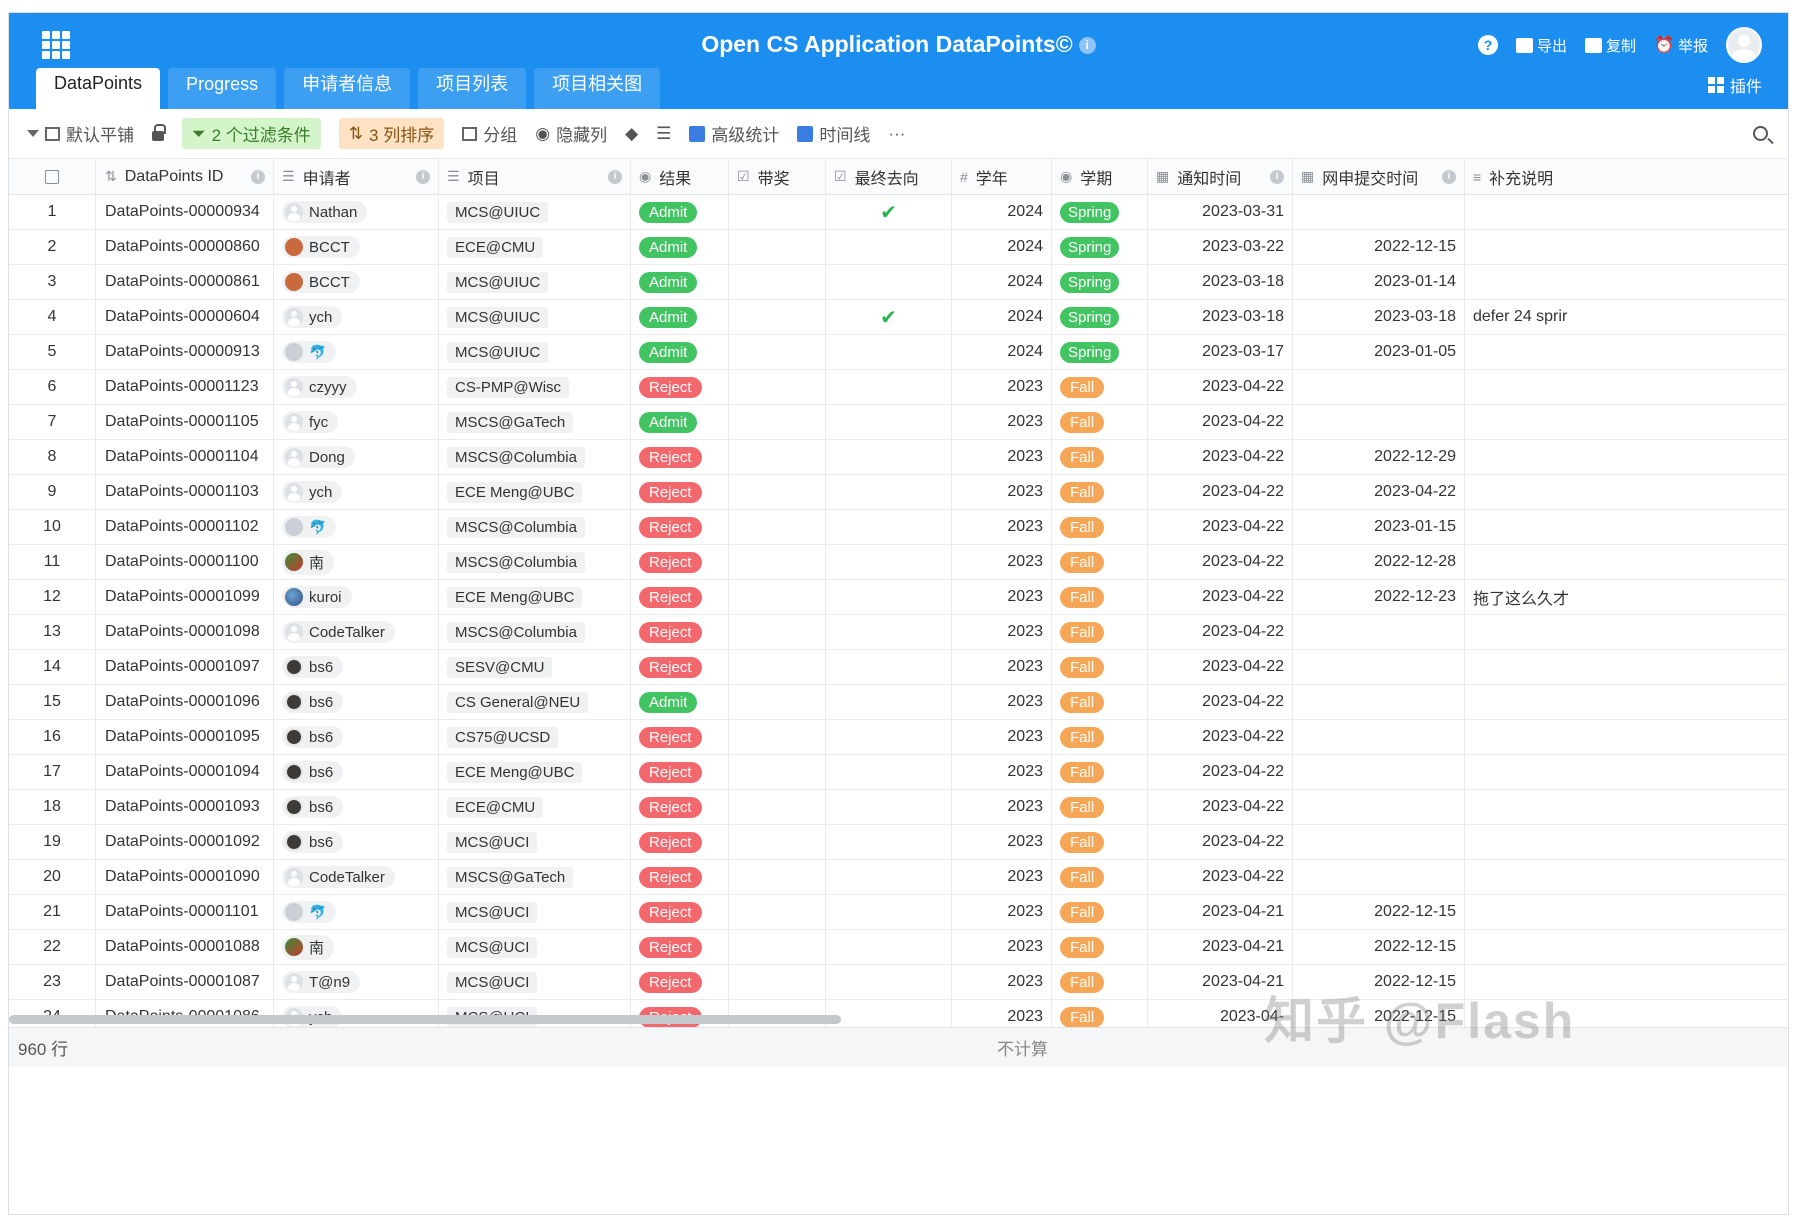 The image size is (1795, 1221). What do you see at coordinates (571, 133) in the screenshot?
I see `hide-columns-button: ◉ 隐藏列` at bounding box center [571, 133].